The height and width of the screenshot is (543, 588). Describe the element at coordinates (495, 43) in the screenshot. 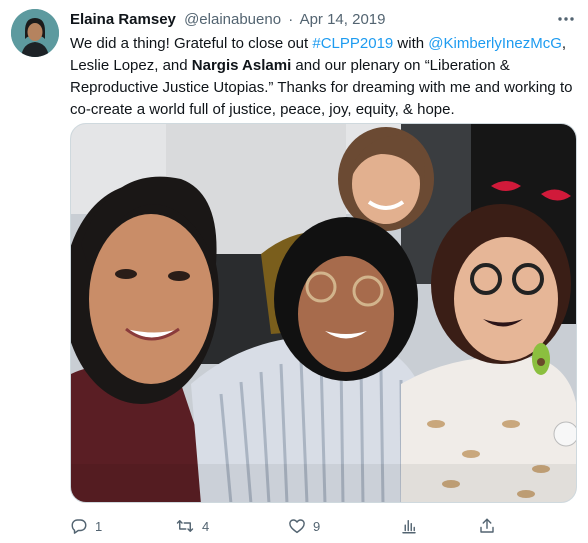

I see `mention-link: @KimberlyInezMcG` at that location.